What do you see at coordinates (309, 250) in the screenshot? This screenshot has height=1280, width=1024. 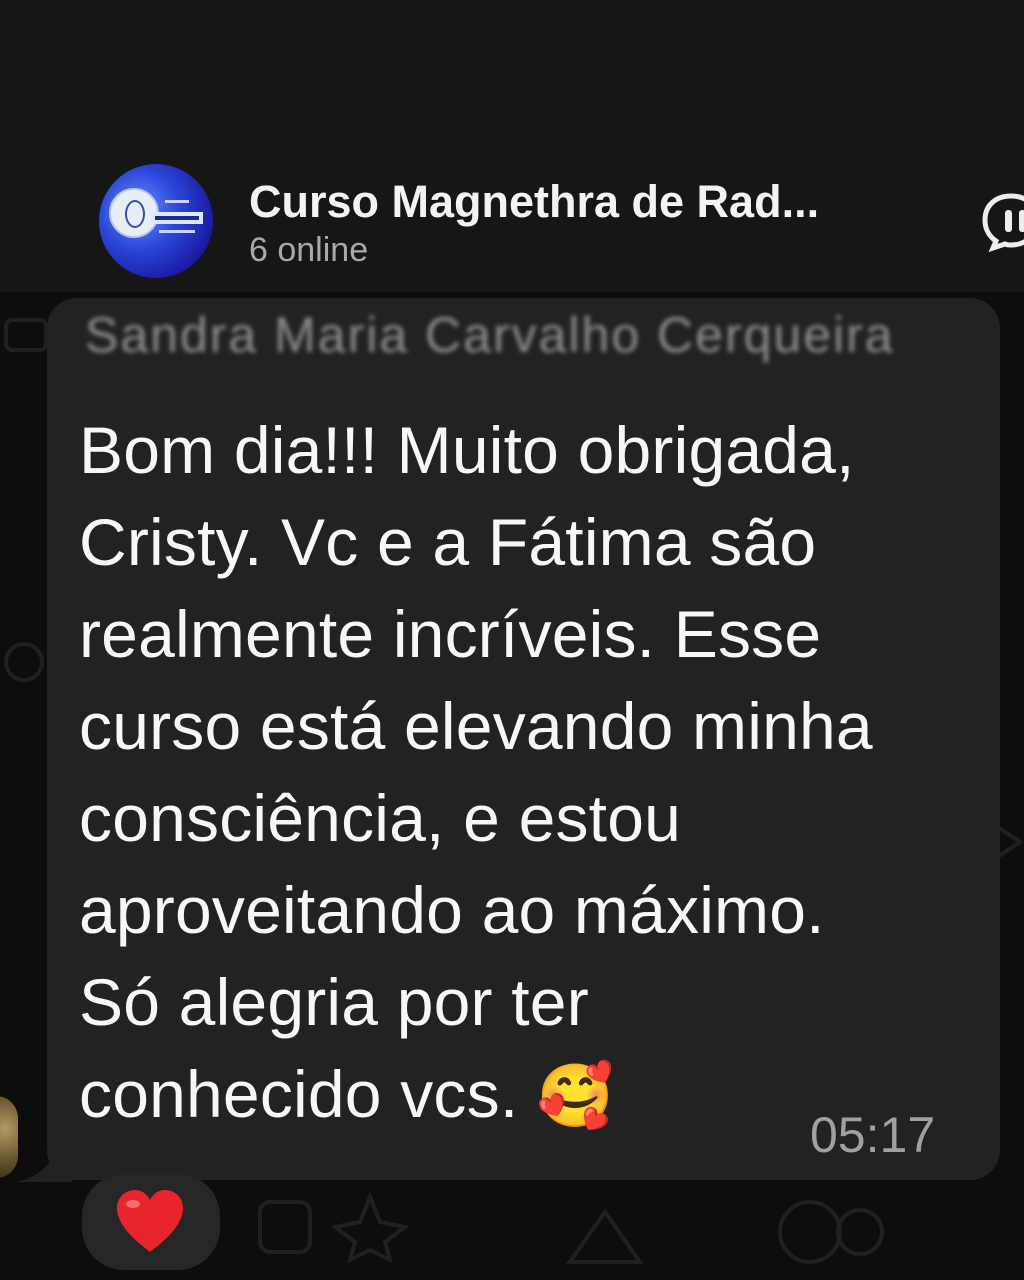 I see `online-status: 6 online` at bounding box center [309, 250].